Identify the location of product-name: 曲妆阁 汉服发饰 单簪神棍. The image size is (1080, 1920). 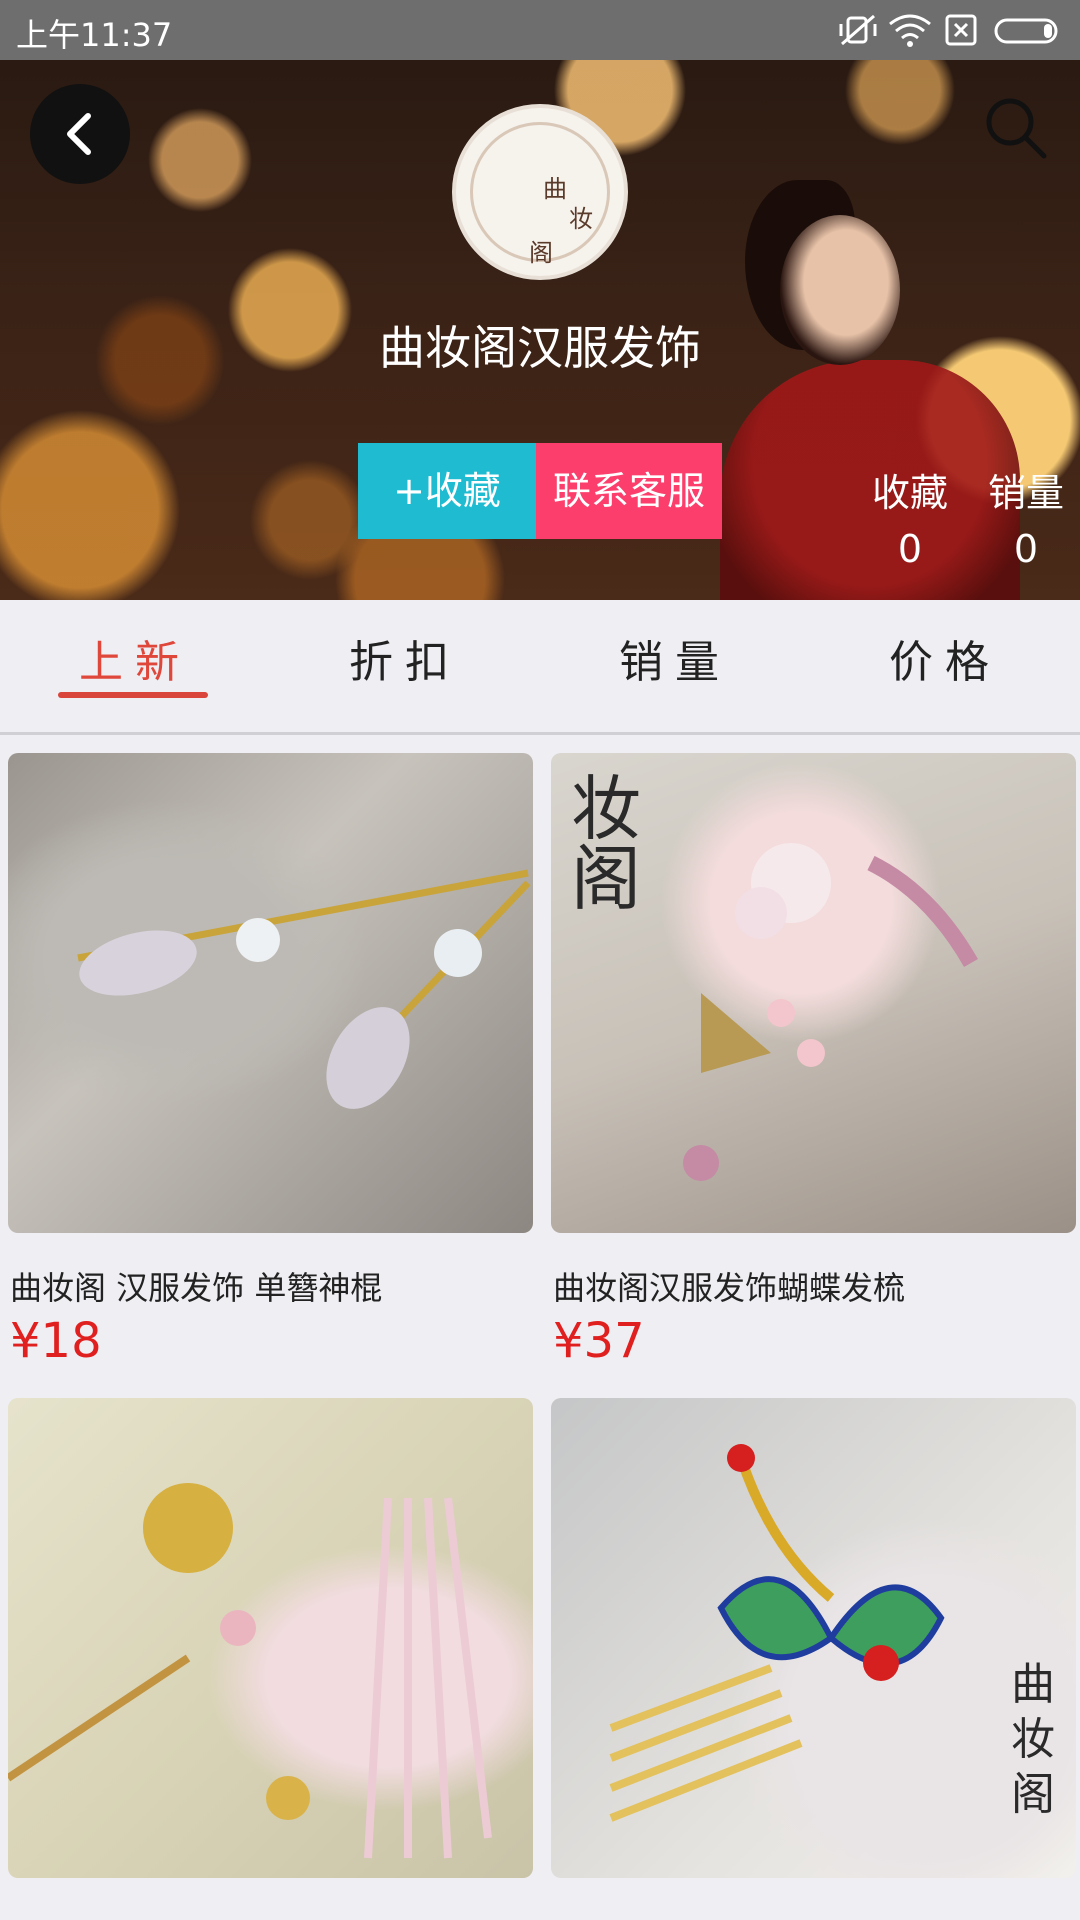
(196, 1286).